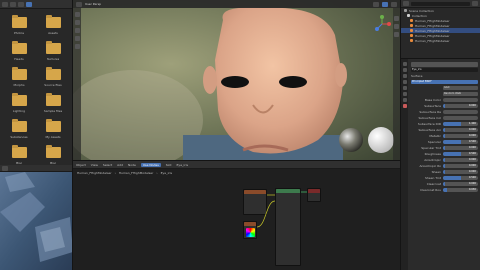 The image size is (480, 270). What do you see at coordinates (444, 64) in the screenshot?
I see `material-slot` at bounding box center [444, 64].